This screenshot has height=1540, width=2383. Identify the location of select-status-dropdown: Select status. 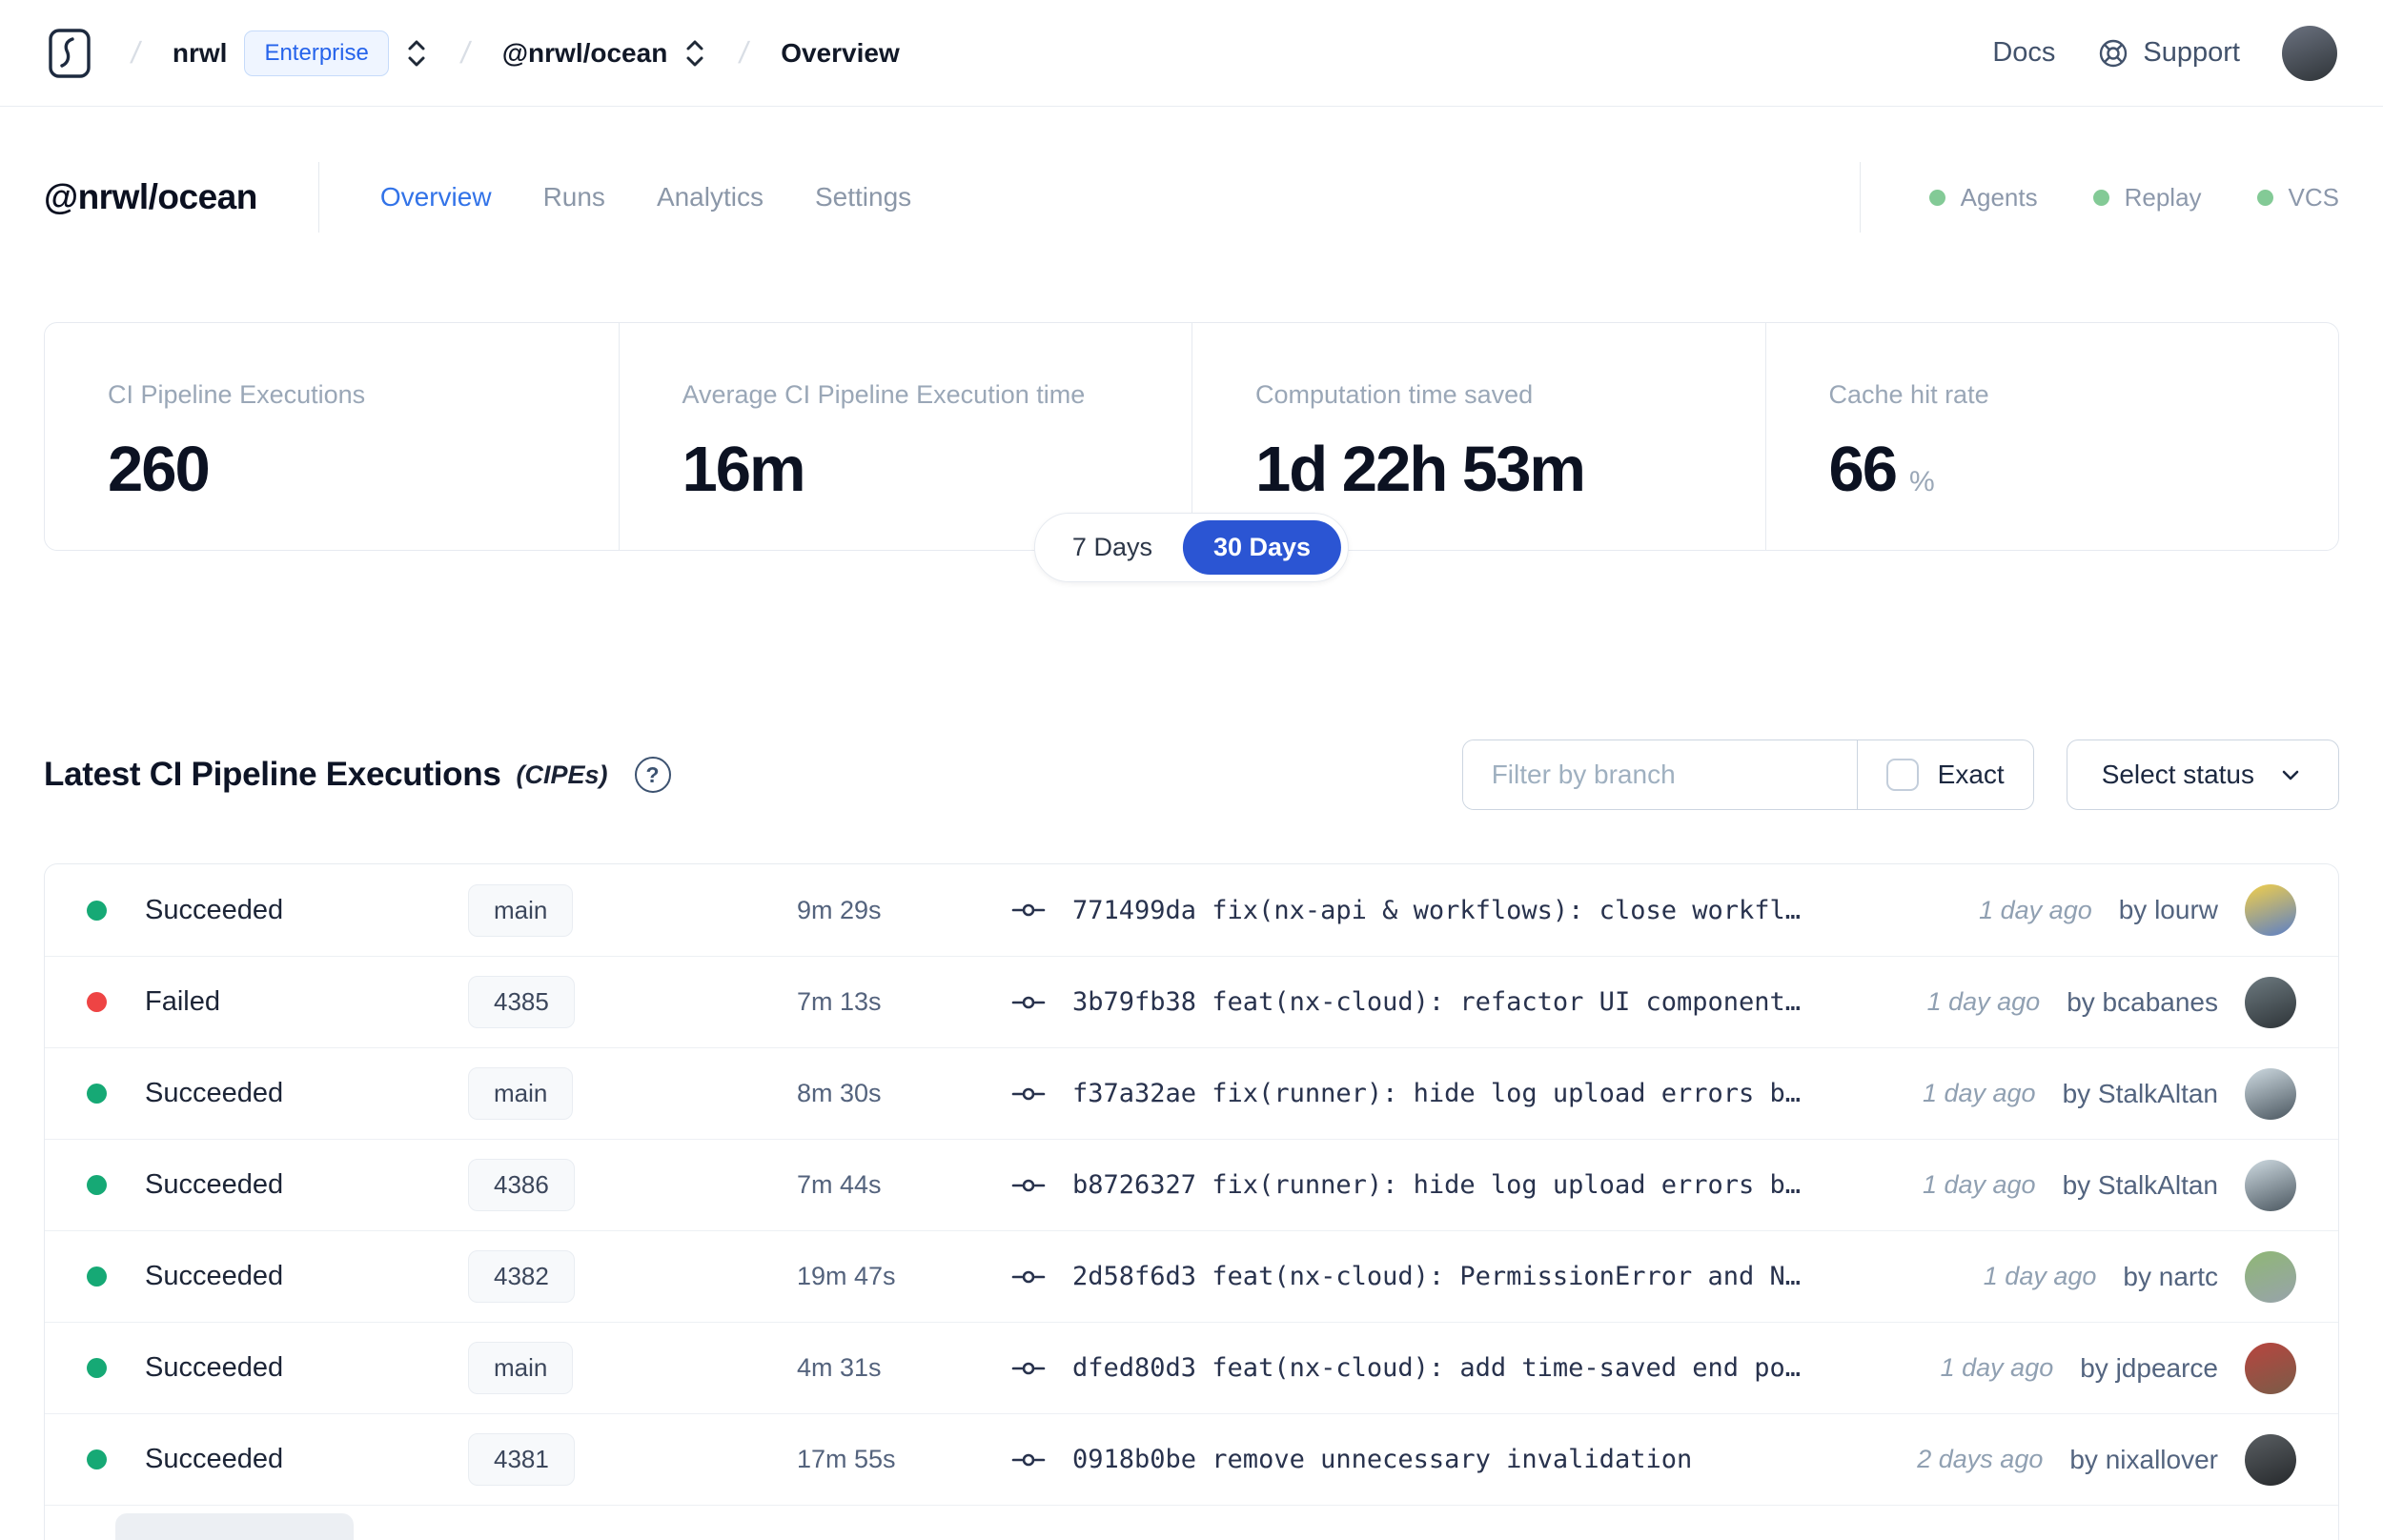
(2203, 775).